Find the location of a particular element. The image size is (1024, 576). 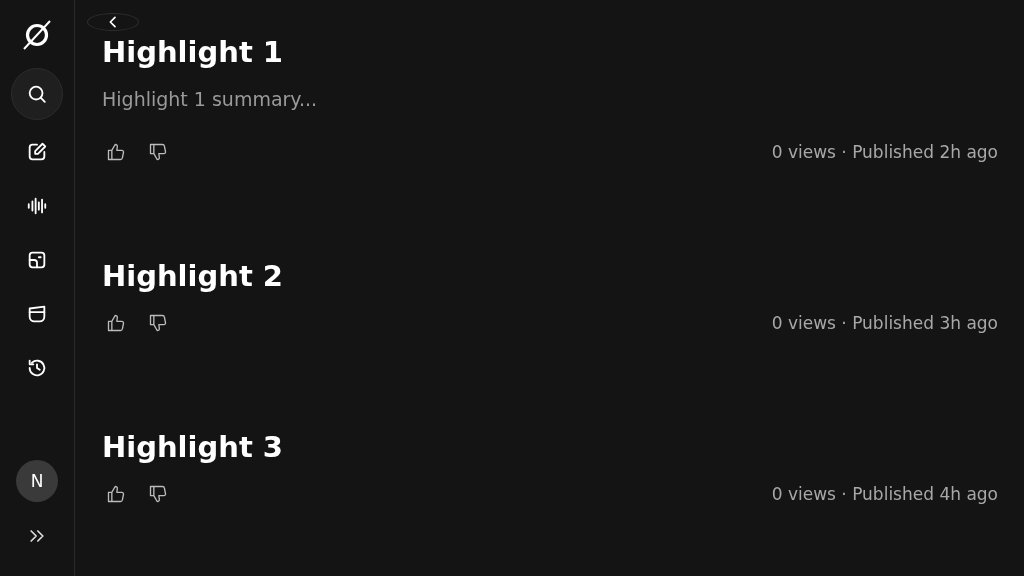

logo-icon is located at coordinates (37, 35).